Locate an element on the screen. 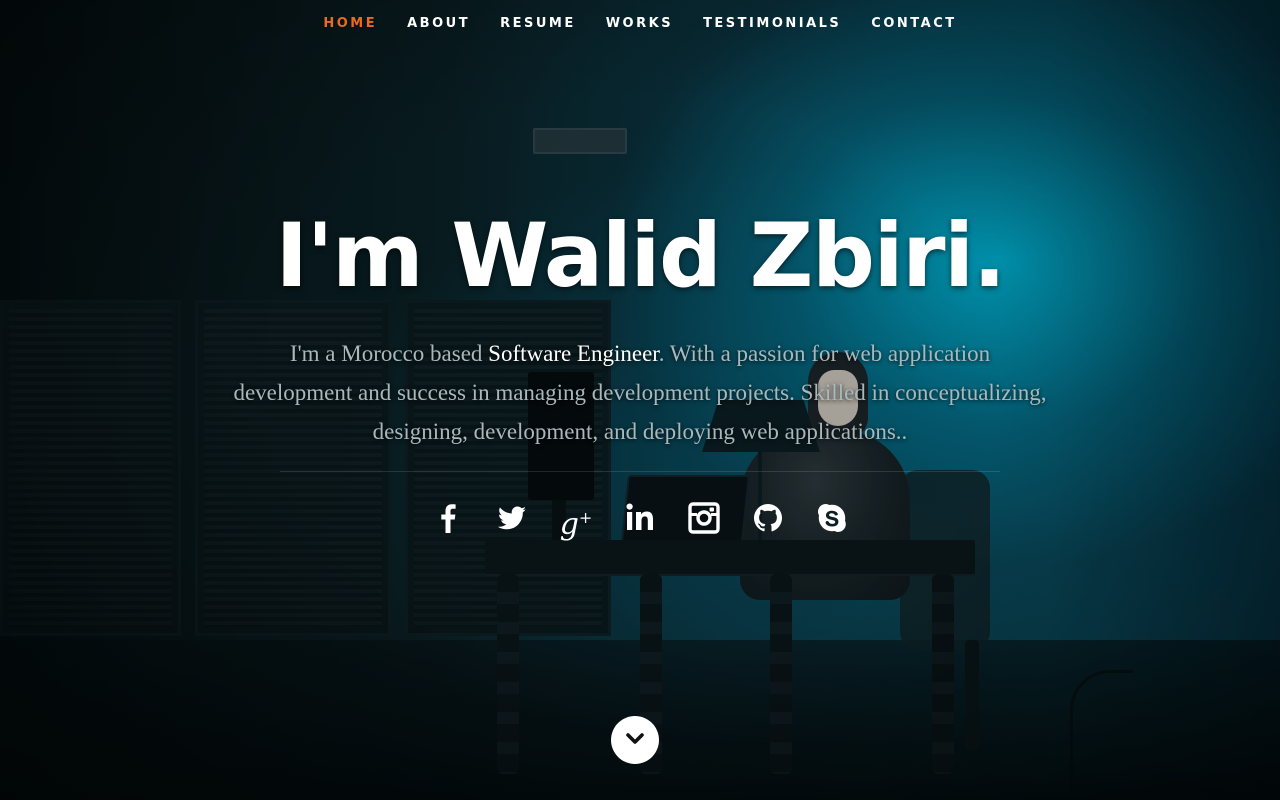  nav-item-testimonials: TESTIMONIALS is located at coordinates (772, 24).